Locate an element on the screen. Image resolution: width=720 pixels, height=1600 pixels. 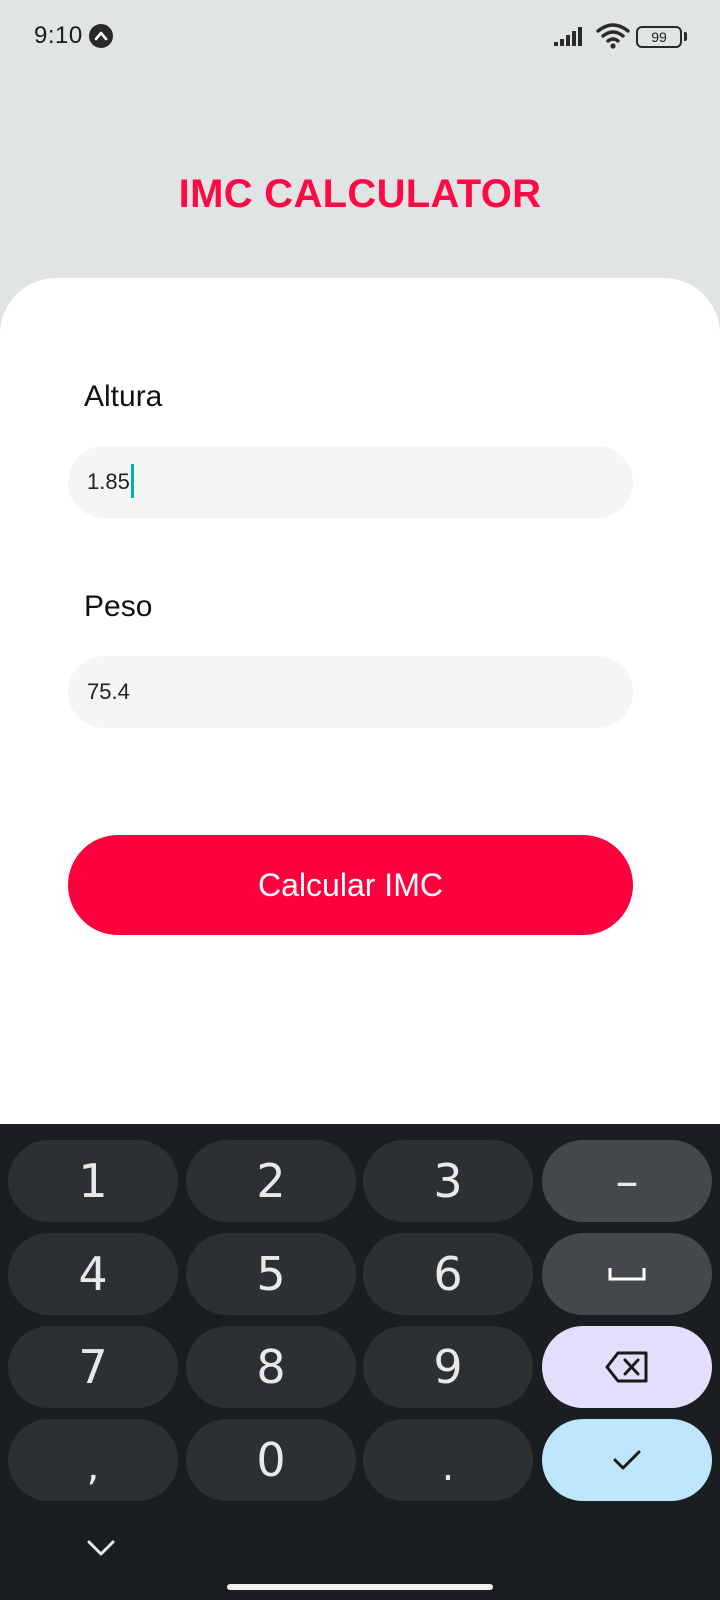
key-comma: , is located at coordinates (93, 1460).